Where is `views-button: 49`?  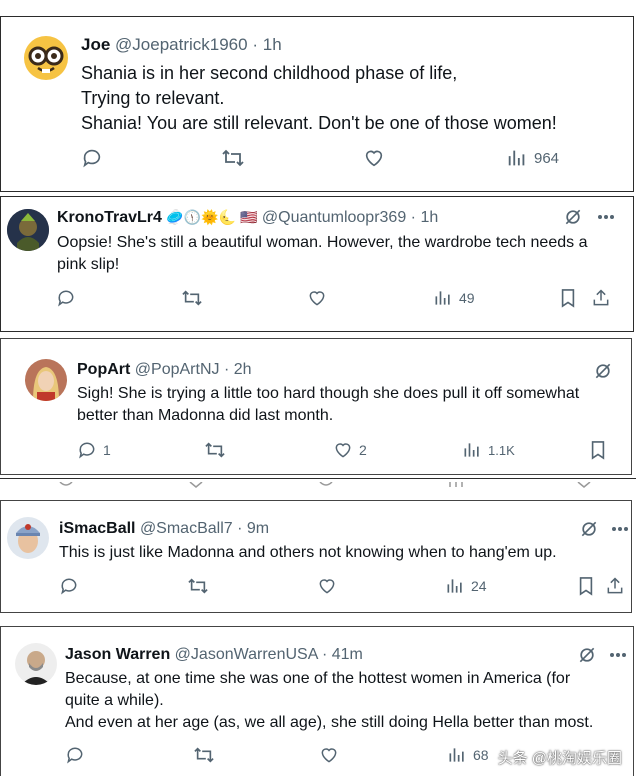 views-button: 49 is located at coordinates (454, 298).